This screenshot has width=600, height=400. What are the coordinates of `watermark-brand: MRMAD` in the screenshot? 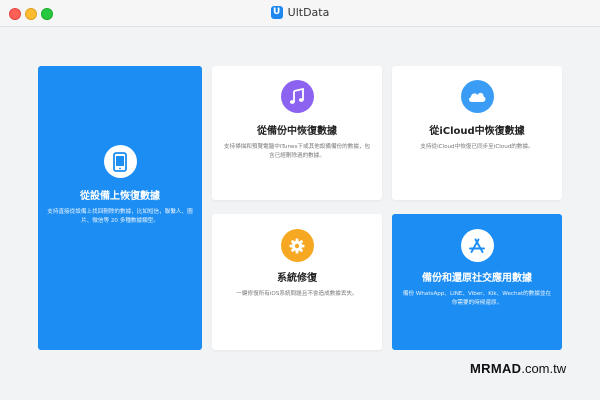 It's located at (496, 368).